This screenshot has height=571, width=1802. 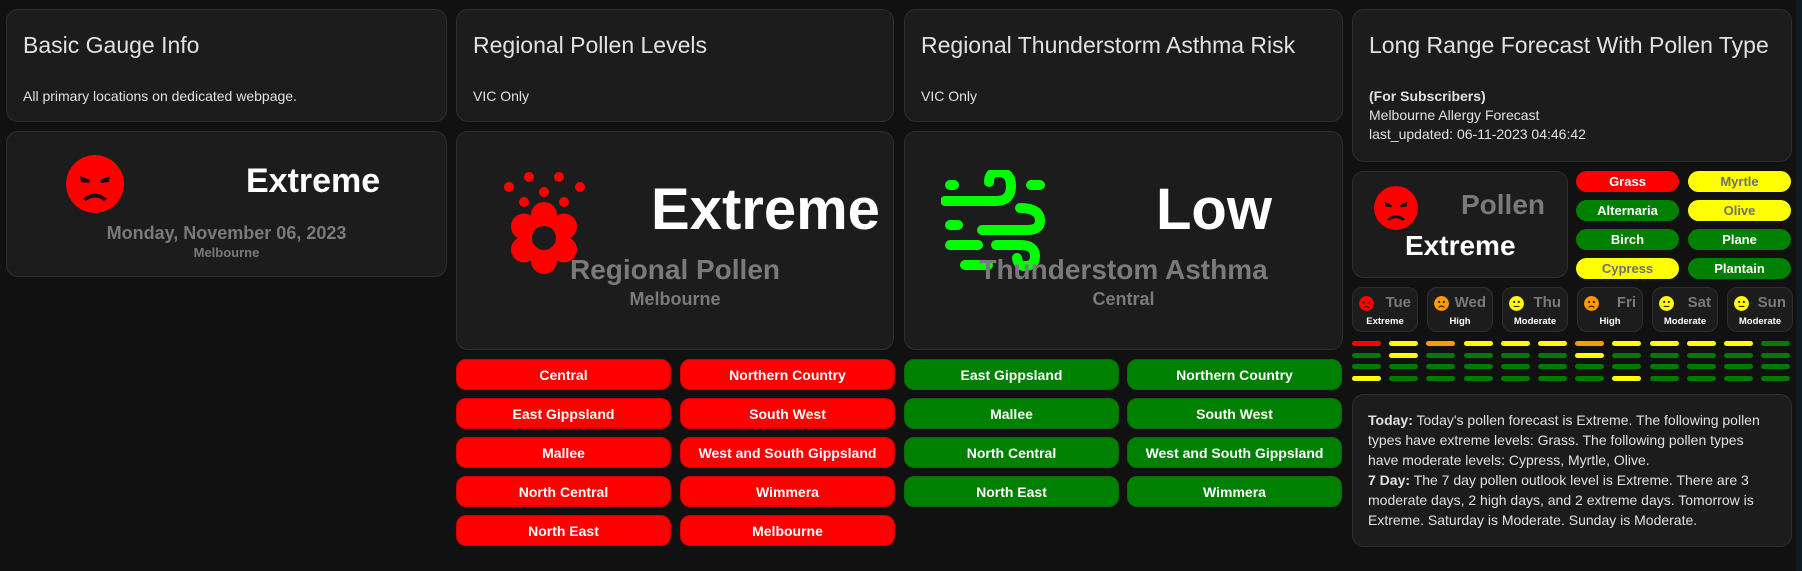 I want to click on week-label: 7 Day:, so click(x=1389, y=480).